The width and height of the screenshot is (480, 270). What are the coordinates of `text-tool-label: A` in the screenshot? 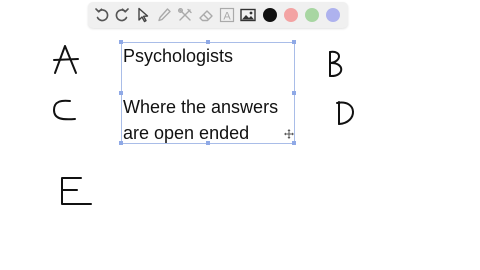 It's located at (227, 16).